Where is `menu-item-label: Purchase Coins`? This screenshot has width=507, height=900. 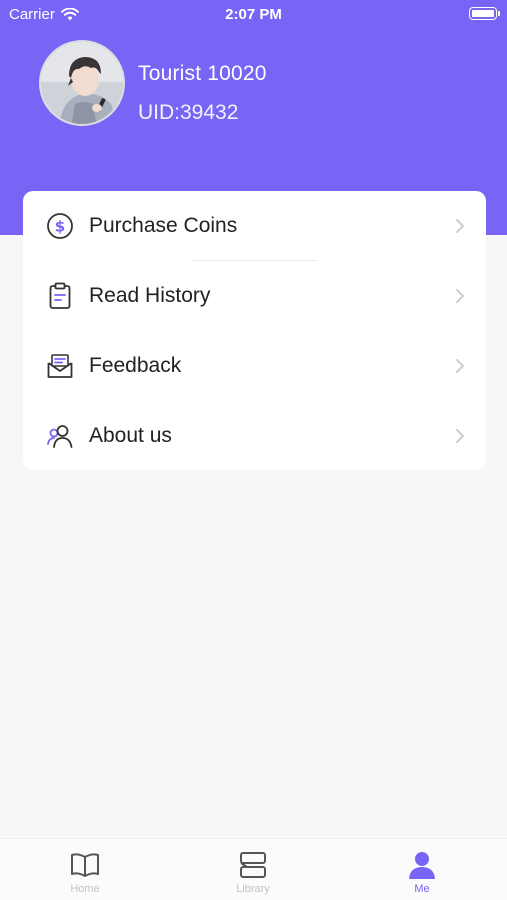
menu-item-label: Purchase Coins is located at coordinates (163, 225).